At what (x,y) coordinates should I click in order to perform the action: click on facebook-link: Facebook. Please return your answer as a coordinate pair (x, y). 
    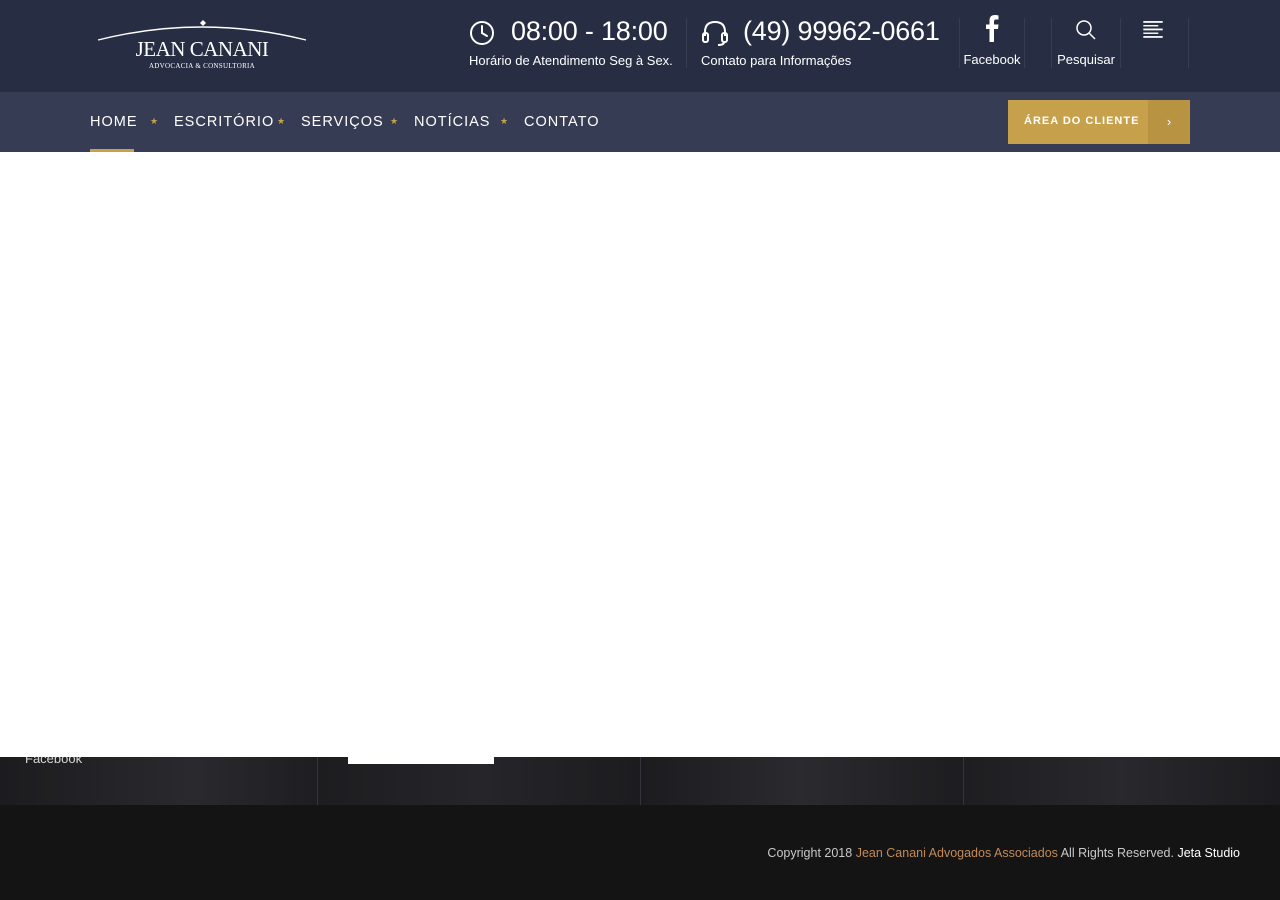
    Looking at the image, I should click on (992, 44).